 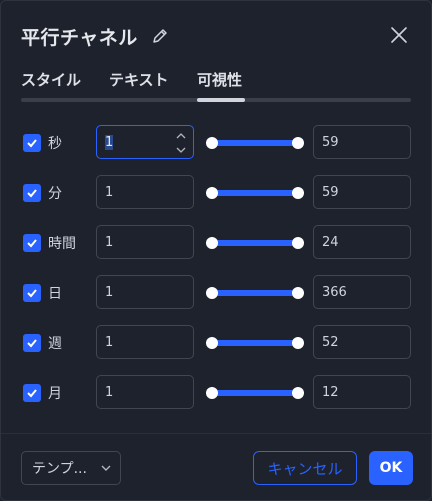 What do you see at coordinates (330, 342) in the screenshot?
I see `max-value: 52` at bounding box center [330, 342].